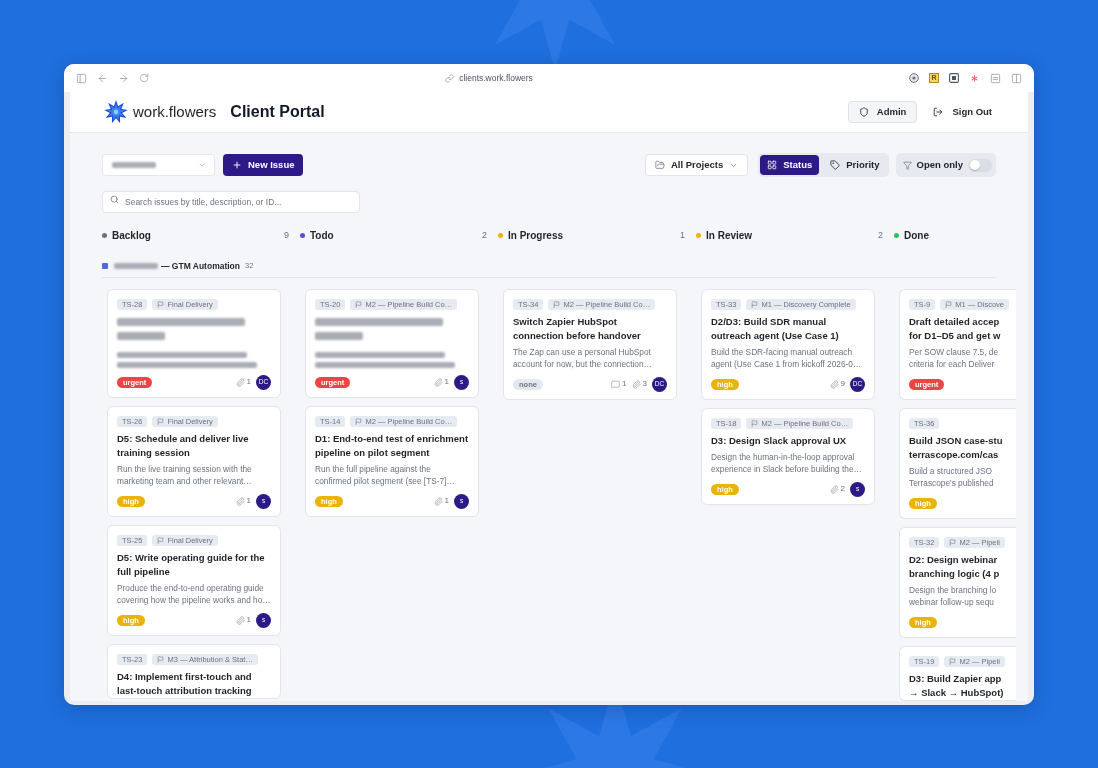 The height and width of the screenshot is (768, 1098). Describe the element at coordinates (952, 477) in the screenshot. I see `issue-description: Build a structured JSO Terrascope's published` at that location.